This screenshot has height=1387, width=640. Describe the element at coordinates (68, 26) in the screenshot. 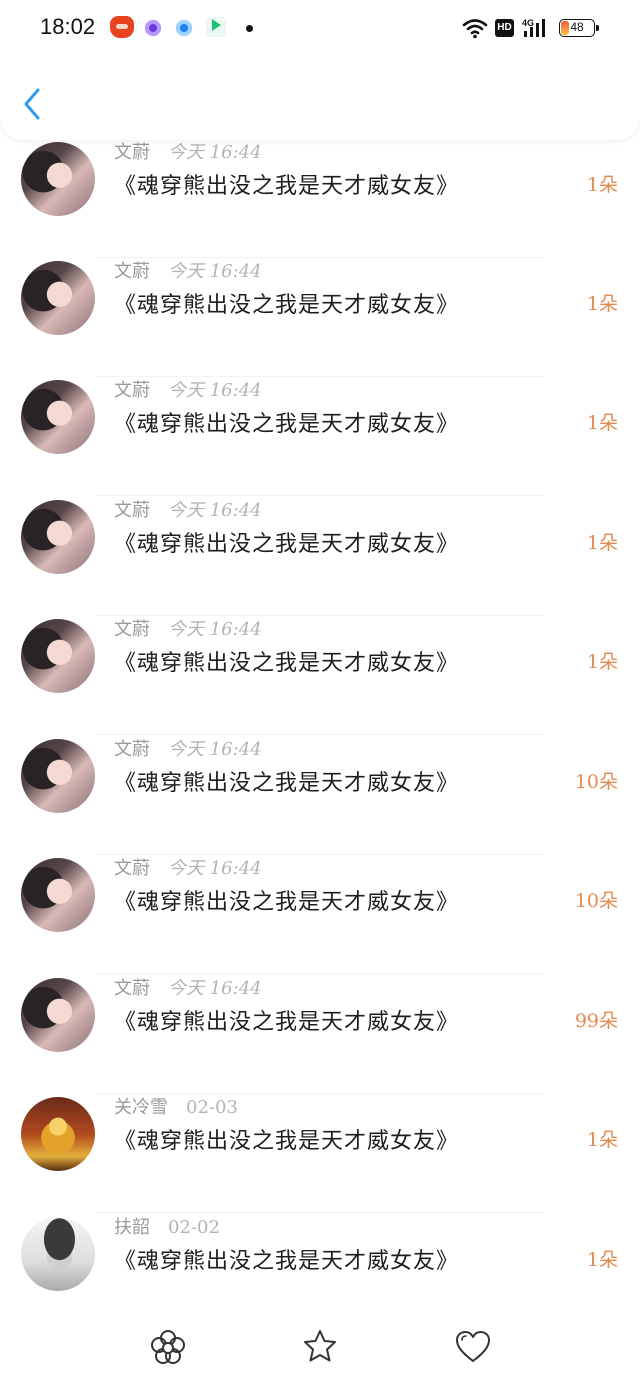

I see `status-time: 18:02` at that location.